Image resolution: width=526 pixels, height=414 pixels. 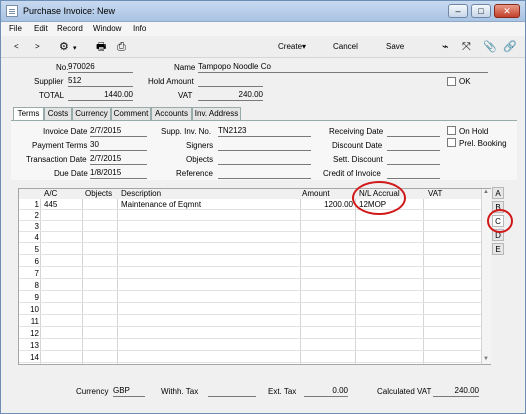 What do you see at coordinates (91, 113) in the screenshot?
I see `tab-currency: Currency` at bounding box center [91, 113].